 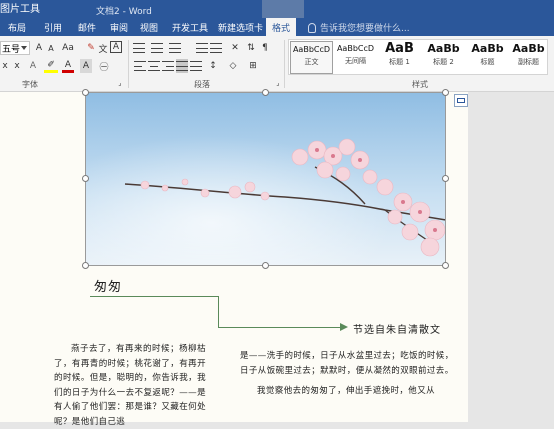 I want to click on sort-icon: ⇅, so click(x=251, y=48).